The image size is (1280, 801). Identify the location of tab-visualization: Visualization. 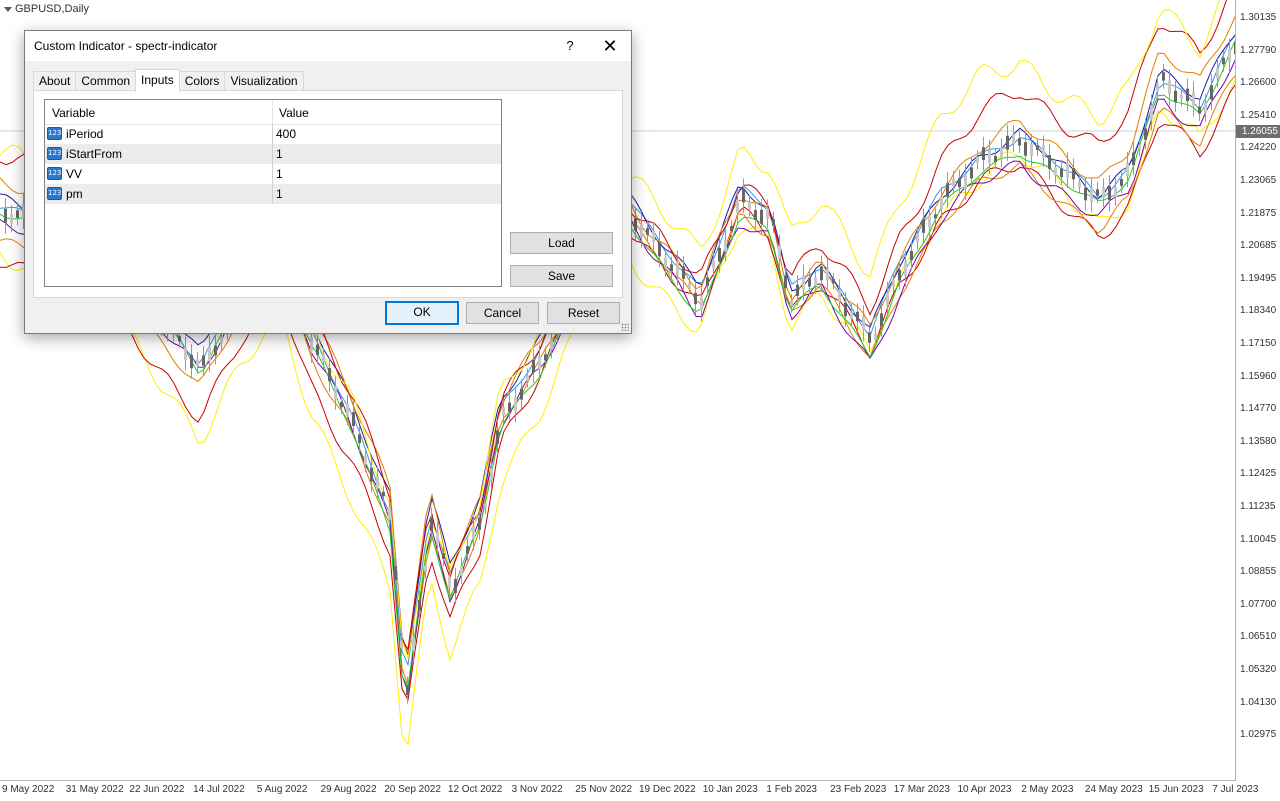
(264, 81).